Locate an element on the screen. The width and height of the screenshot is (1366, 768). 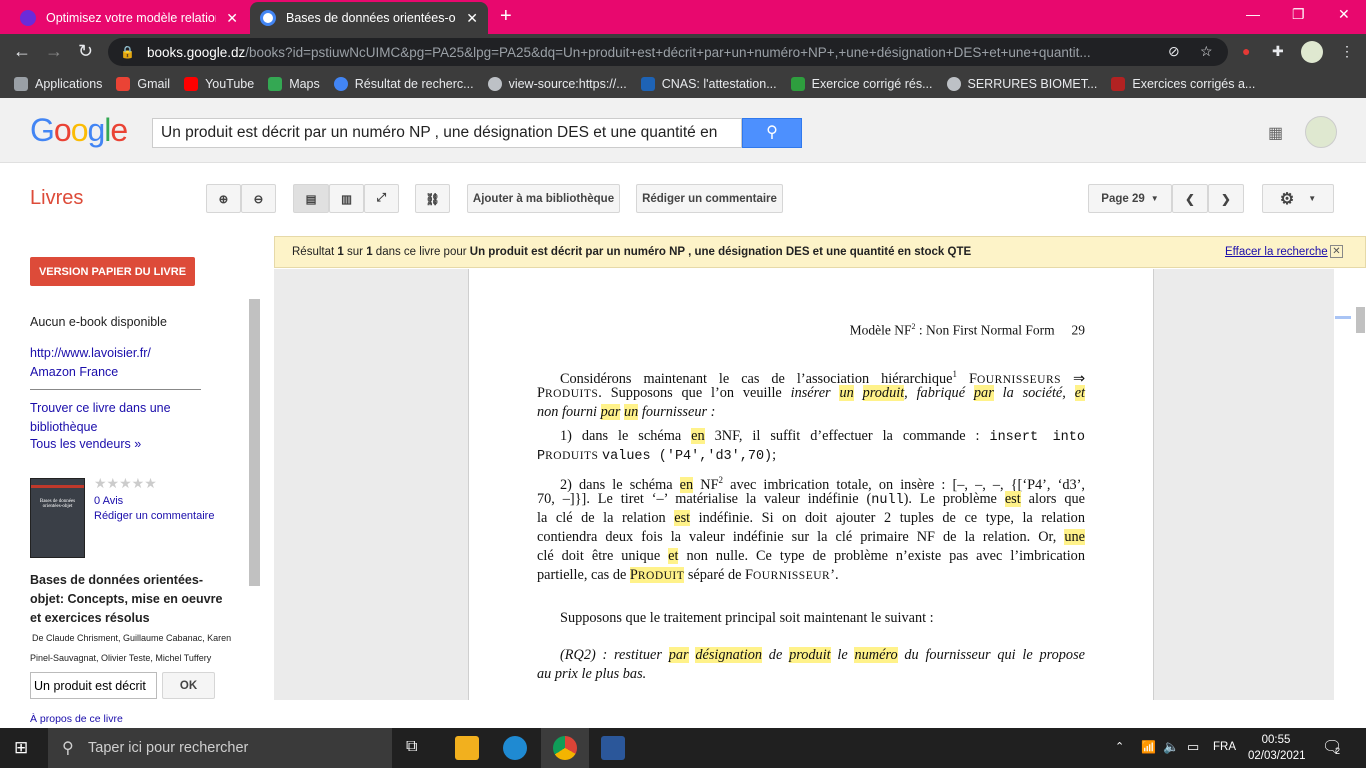
volume-icon: 🔈 is located at coordinates (1171, 747).